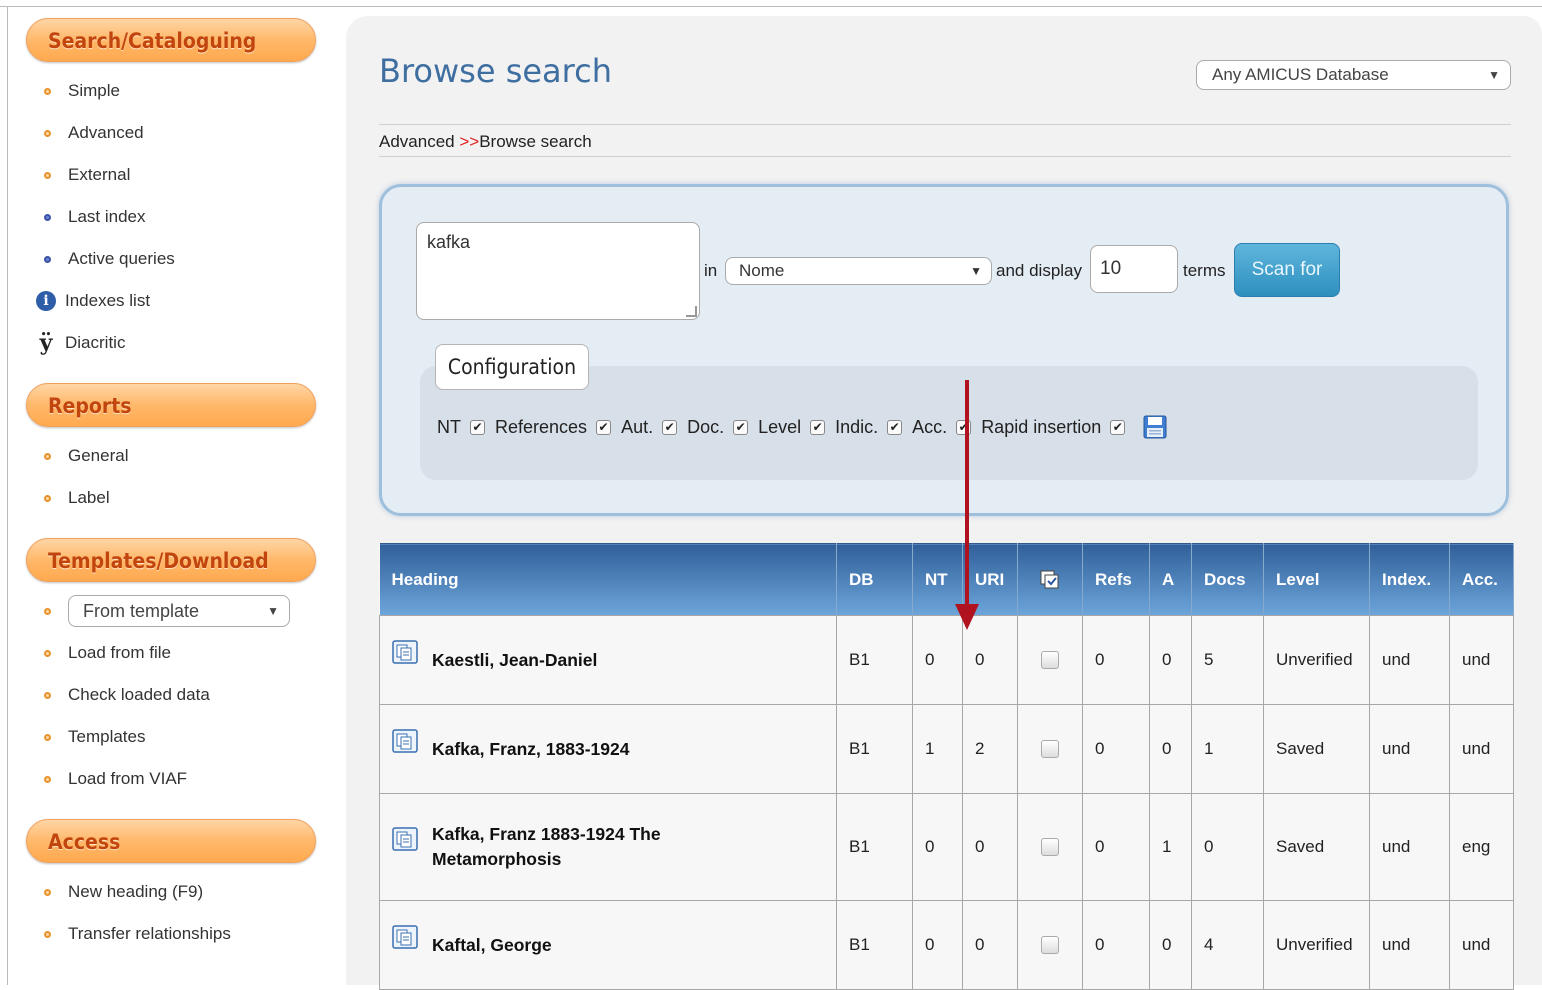 The height and width of the screenshot is (990, 1542). I want to click on scan-for-button: Scan for, so click(1287, 270).